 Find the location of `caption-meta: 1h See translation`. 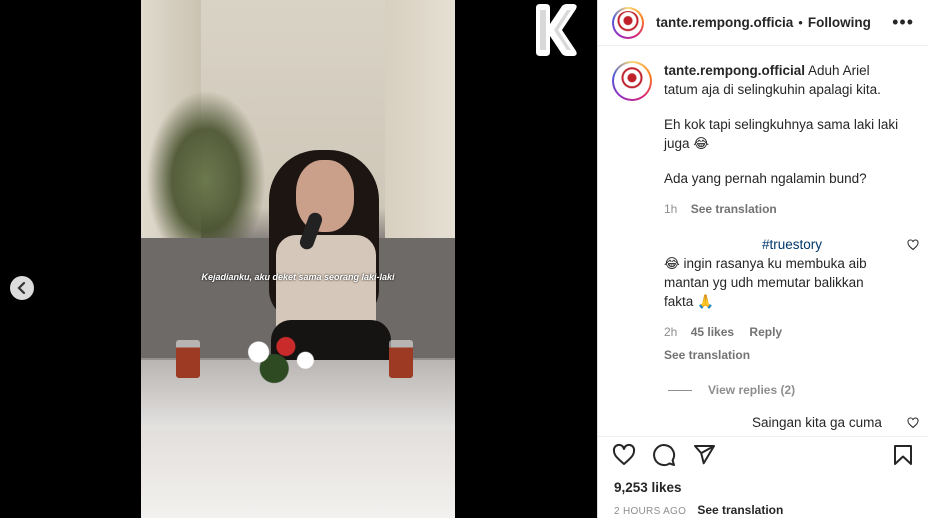

caption-meta: 1h See translation is located at coordinates (784, 209).